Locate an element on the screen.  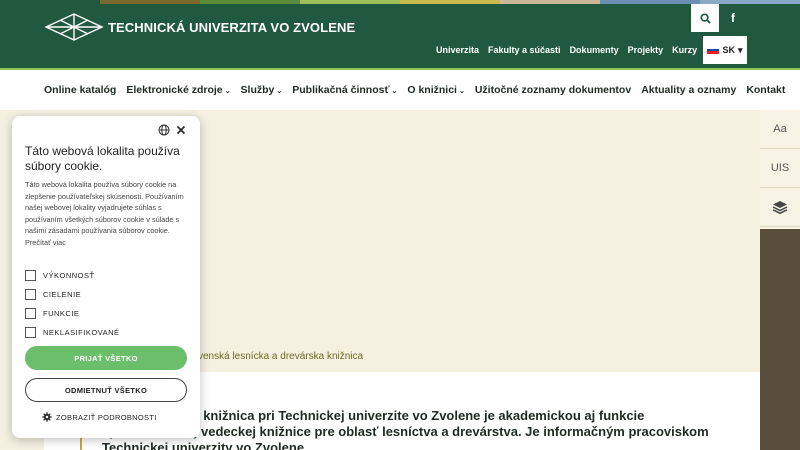
cookie-option-vykonnost: VÝKONNOSŤ is located at coordinates (72, 275).